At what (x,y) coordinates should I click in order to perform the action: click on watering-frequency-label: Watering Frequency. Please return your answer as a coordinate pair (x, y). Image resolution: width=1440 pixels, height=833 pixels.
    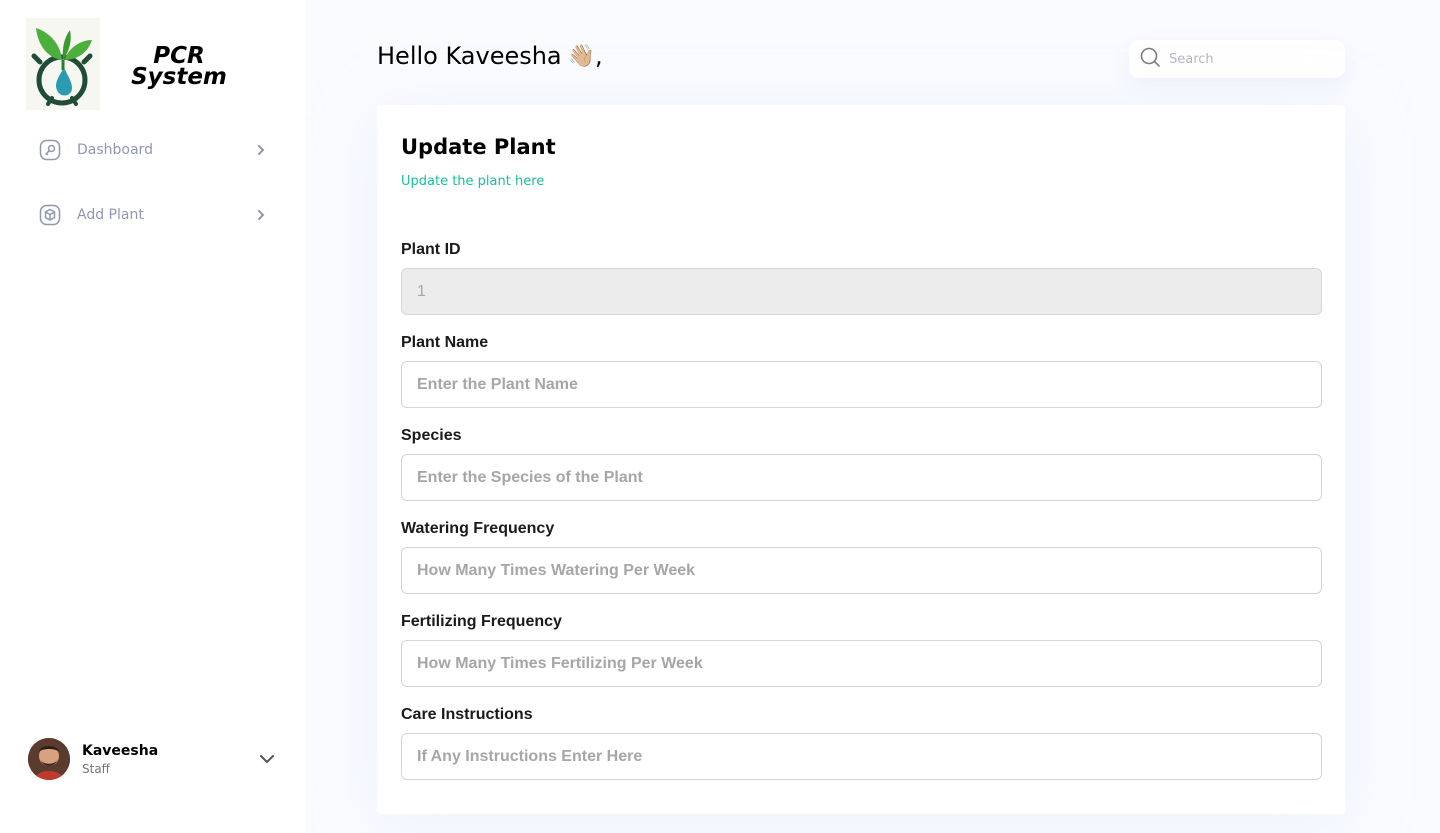
    Looking at the image, I should click on (478, 528).